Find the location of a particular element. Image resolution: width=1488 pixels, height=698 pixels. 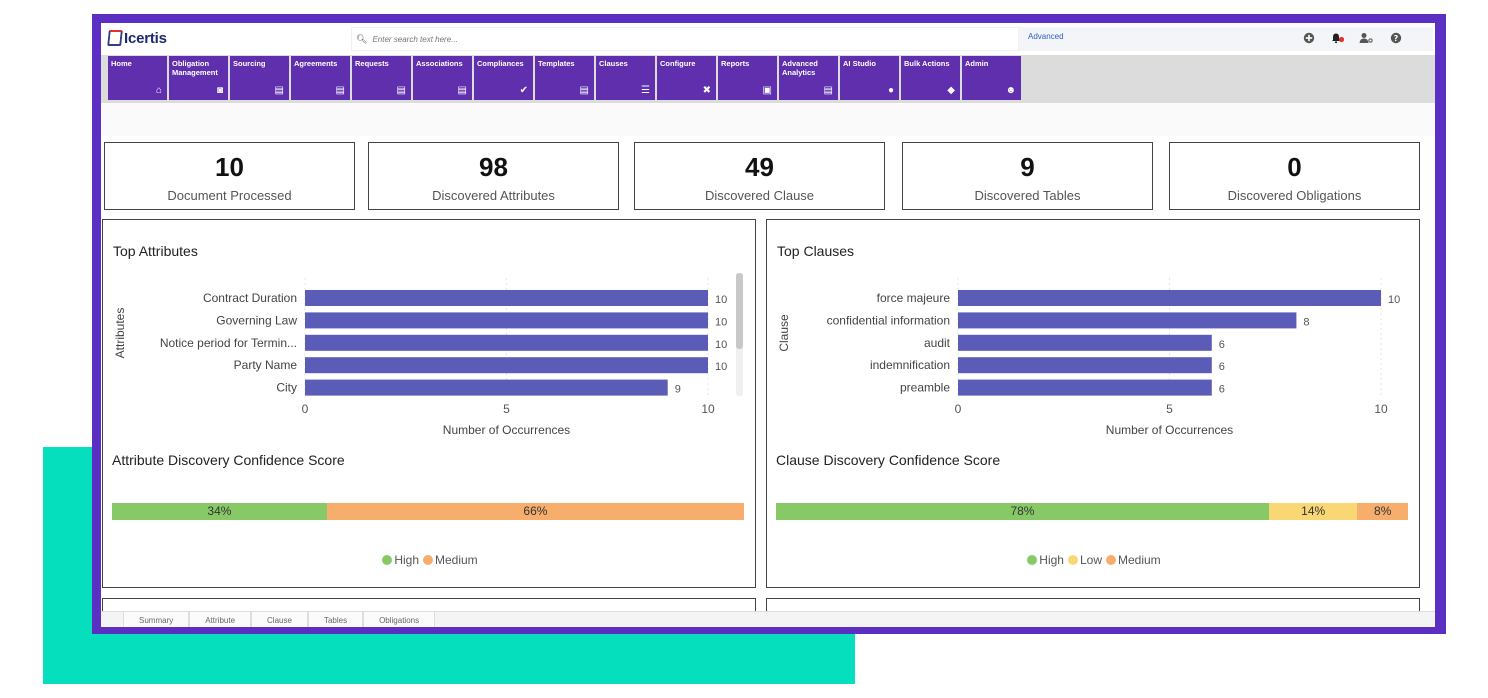

stat-card-documents-processed: 10 Document Processed is located at coordinates (229, 176).